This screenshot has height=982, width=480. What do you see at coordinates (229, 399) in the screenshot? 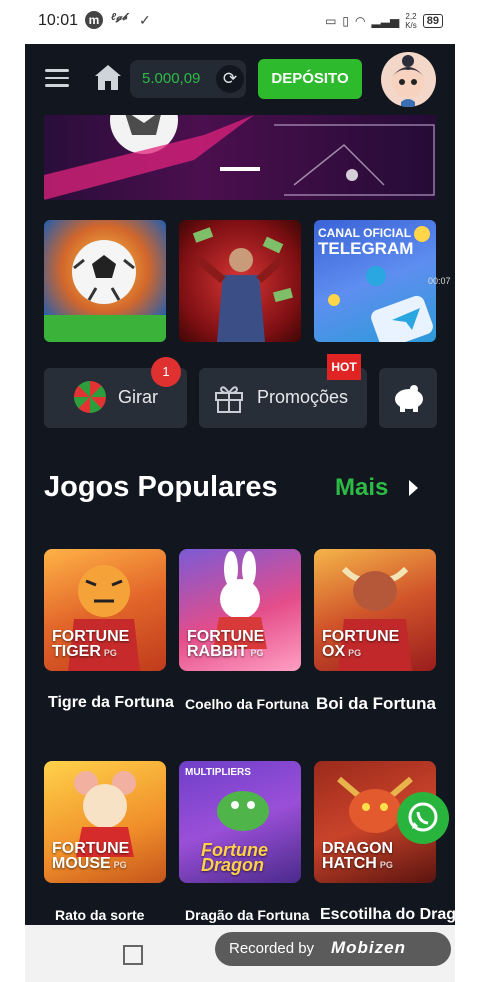
I see `gift-icon` at bounding box center [229, 399].